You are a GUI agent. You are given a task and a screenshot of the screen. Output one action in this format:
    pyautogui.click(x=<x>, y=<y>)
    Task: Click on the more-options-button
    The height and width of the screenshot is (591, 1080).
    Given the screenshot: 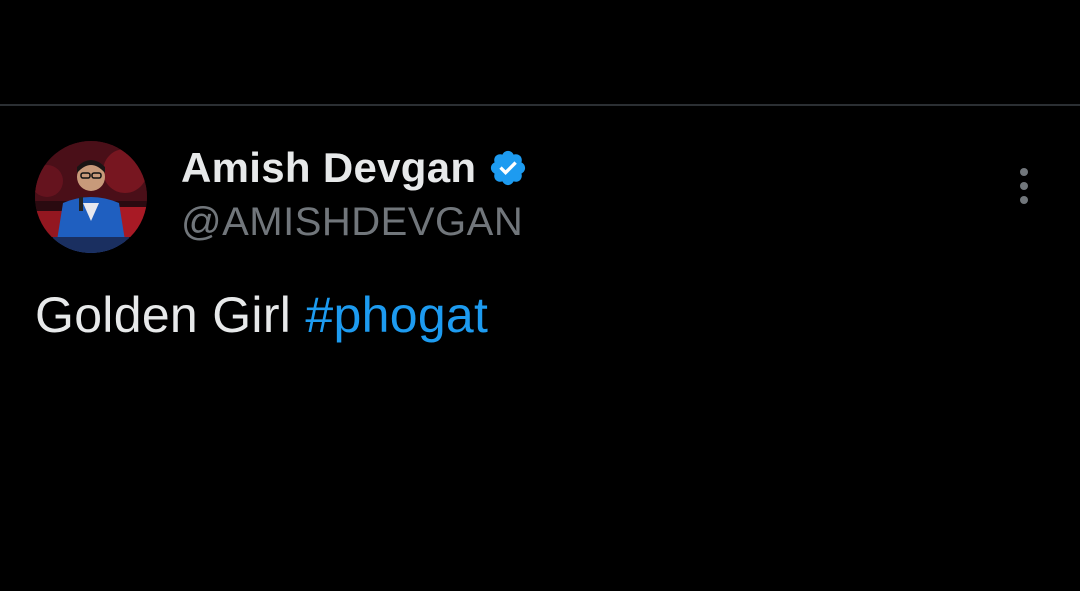 What is the action you would take?
    pyautogui.click(x=1024, y=186)
    